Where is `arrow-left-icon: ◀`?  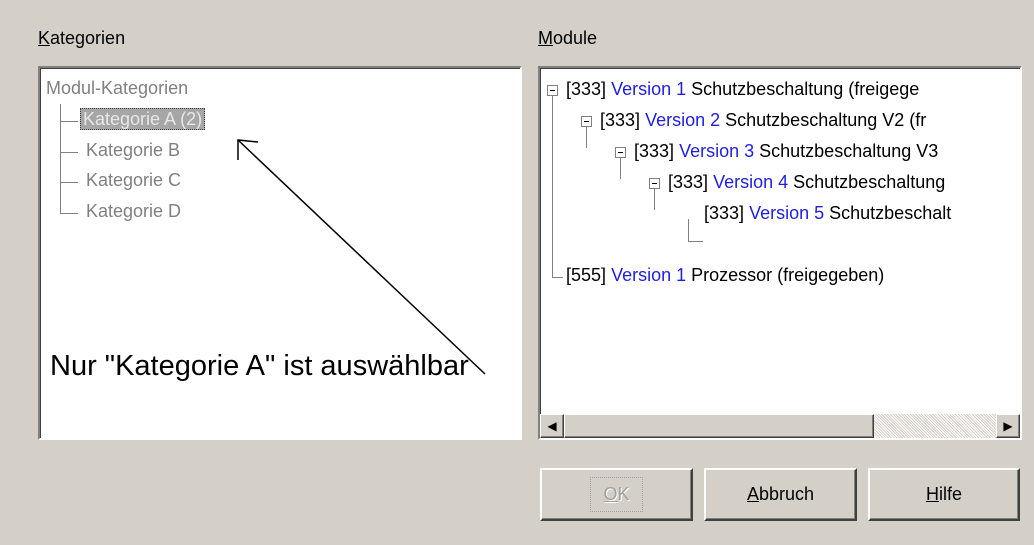
arrow-left-icon: ◀ is located at coordinates (552, 426).